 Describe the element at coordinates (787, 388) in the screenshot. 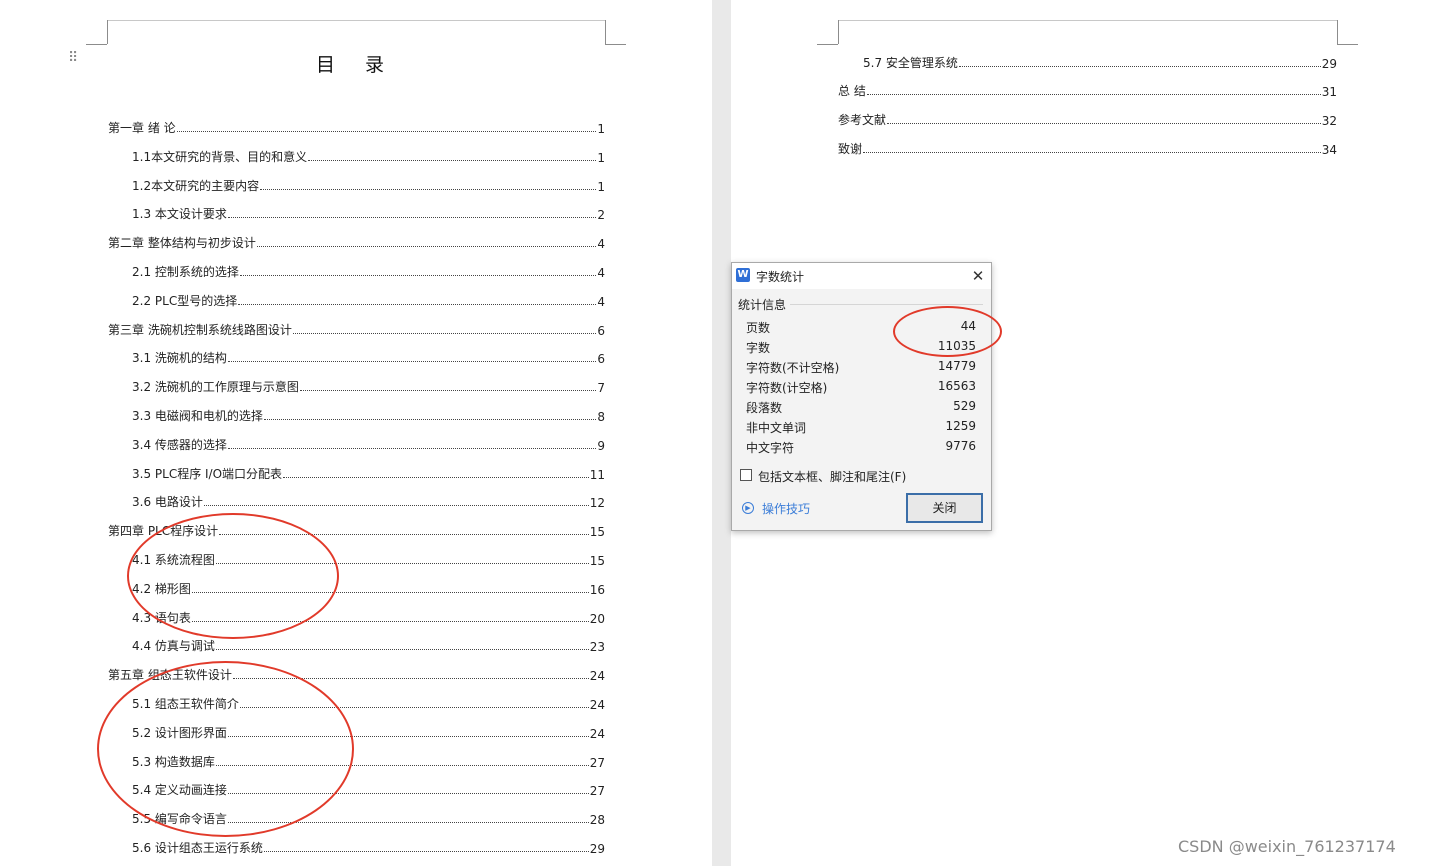

I see `stat-label: 字符数(计空格)` at that location.